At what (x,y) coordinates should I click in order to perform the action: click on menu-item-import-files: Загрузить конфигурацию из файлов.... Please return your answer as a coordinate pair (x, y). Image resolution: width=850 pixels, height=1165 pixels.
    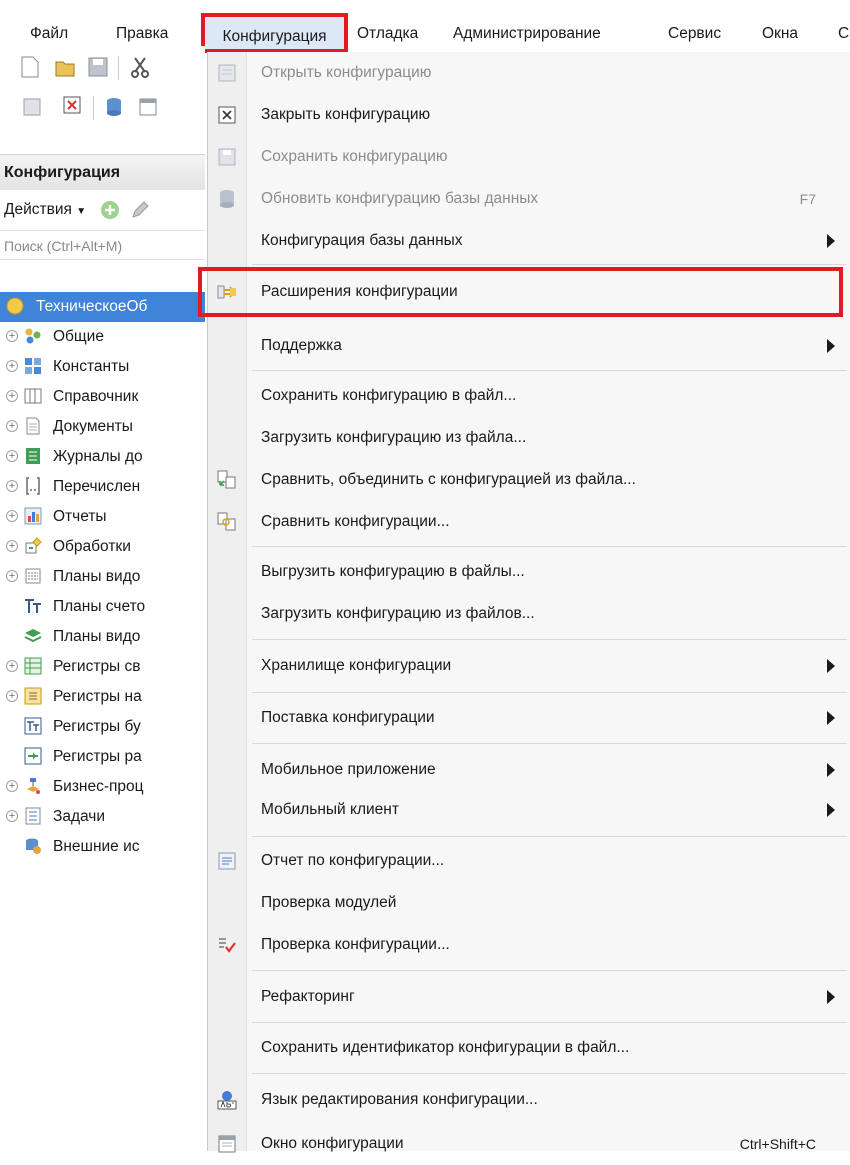
    Looking at the image, I should click on (529, 614).